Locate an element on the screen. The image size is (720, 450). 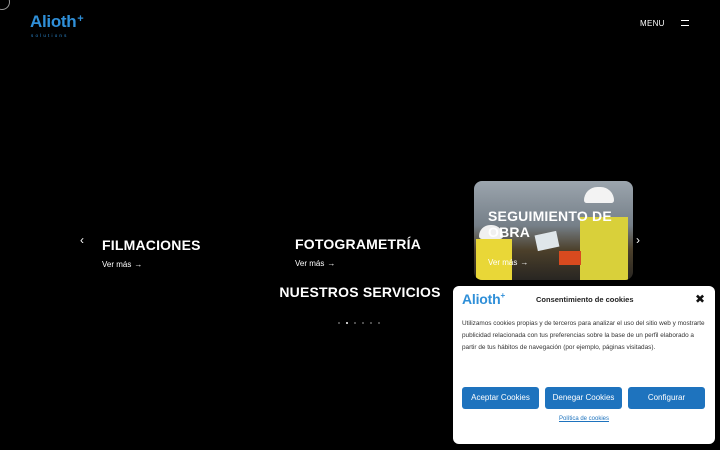
hamburger-menu-icon is located at coordinates (685, 23).